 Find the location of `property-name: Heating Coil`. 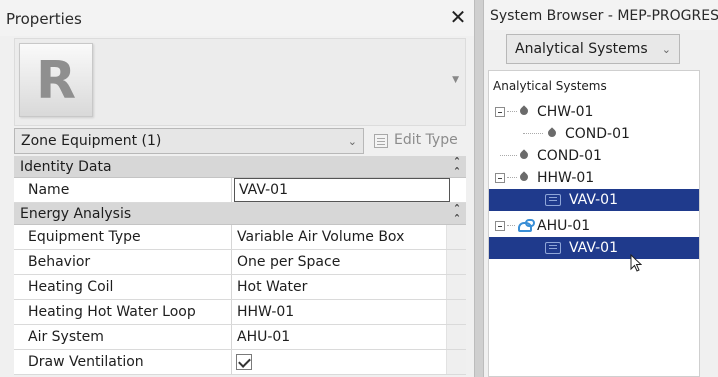

property-name: Heating Coil is located at coordinates (123, 287).